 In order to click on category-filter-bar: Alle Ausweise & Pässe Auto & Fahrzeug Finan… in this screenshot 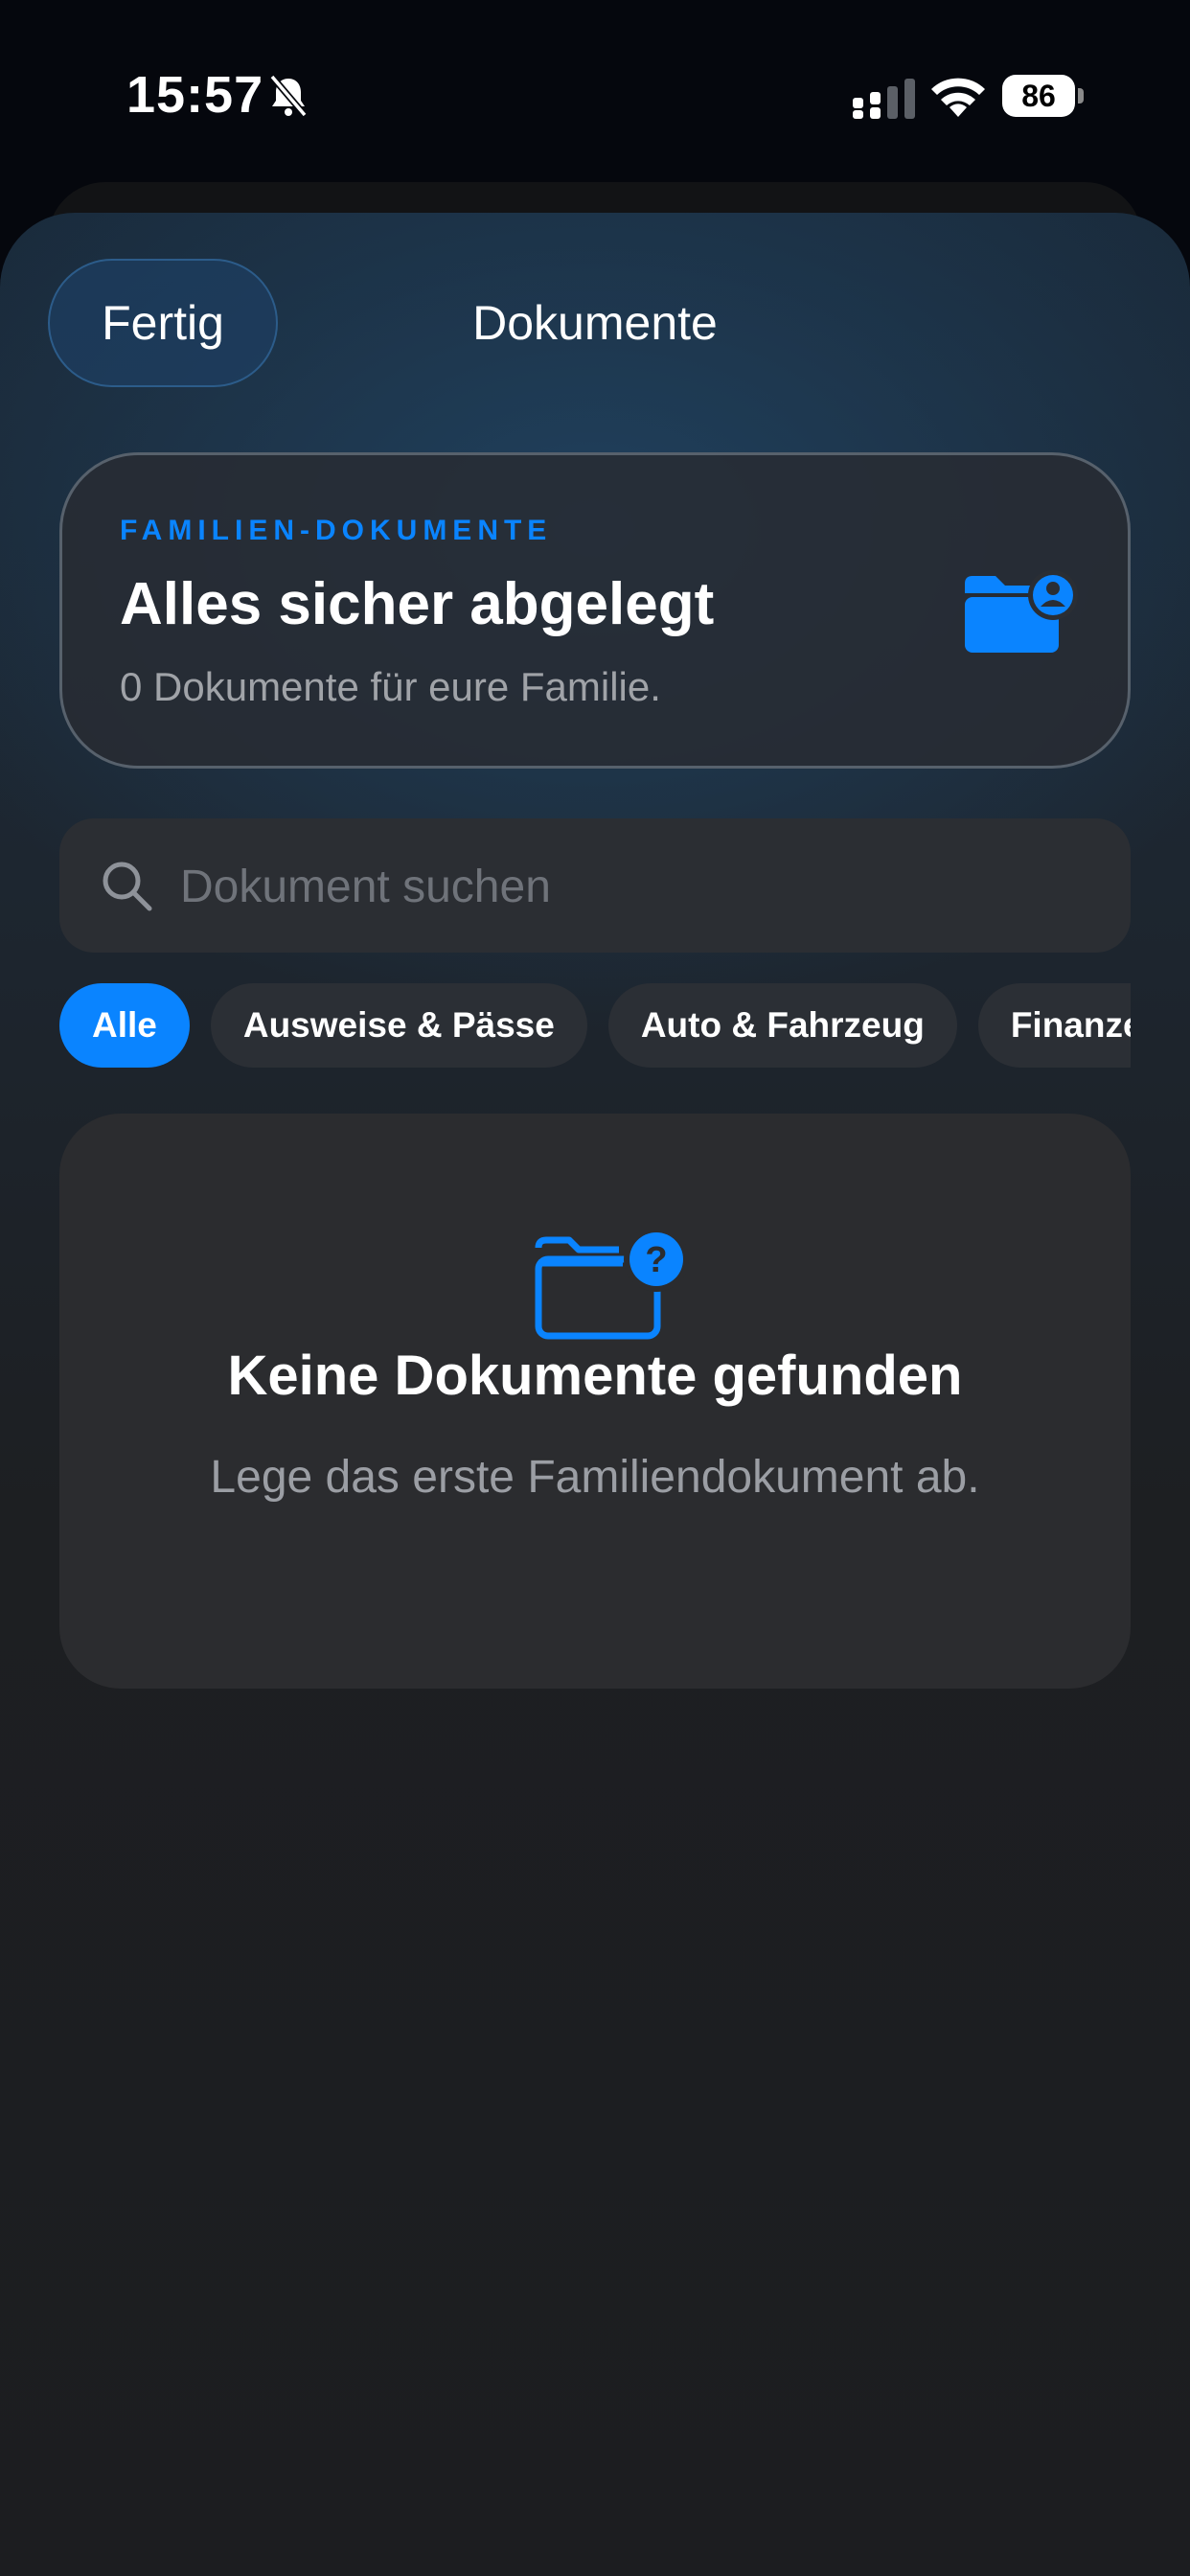, I will do `click(595, 1025)`.